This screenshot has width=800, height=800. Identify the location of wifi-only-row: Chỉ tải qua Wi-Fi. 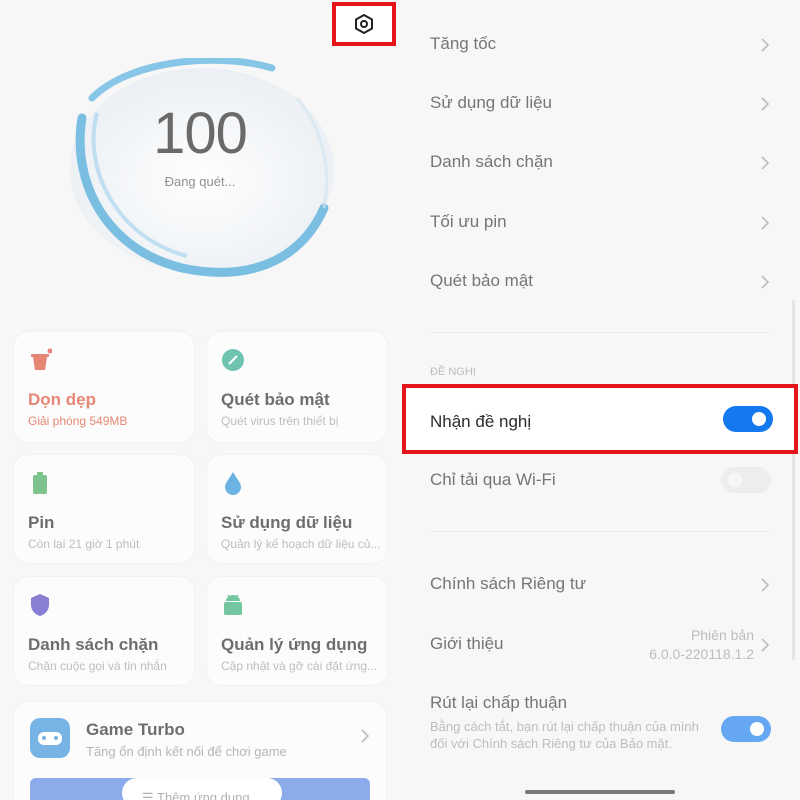
(600, 480).